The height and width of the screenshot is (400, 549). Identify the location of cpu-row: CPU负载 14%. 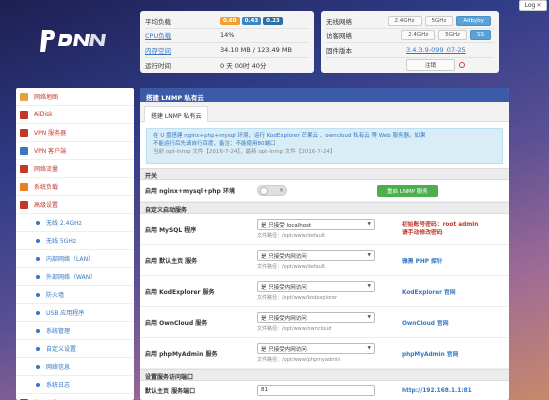
(227, 36).